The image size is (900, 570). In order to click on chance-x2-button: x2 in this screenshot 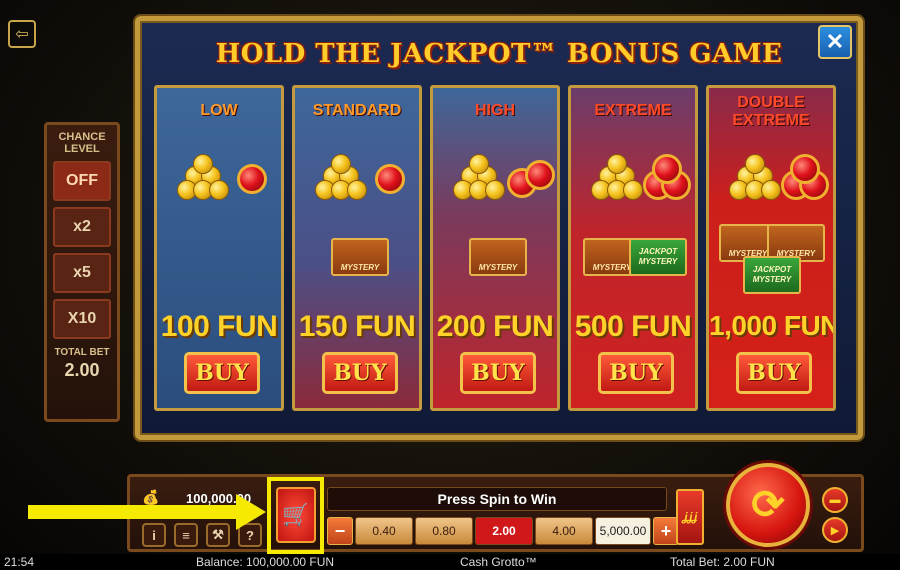, I will do `click(82, 227)`.